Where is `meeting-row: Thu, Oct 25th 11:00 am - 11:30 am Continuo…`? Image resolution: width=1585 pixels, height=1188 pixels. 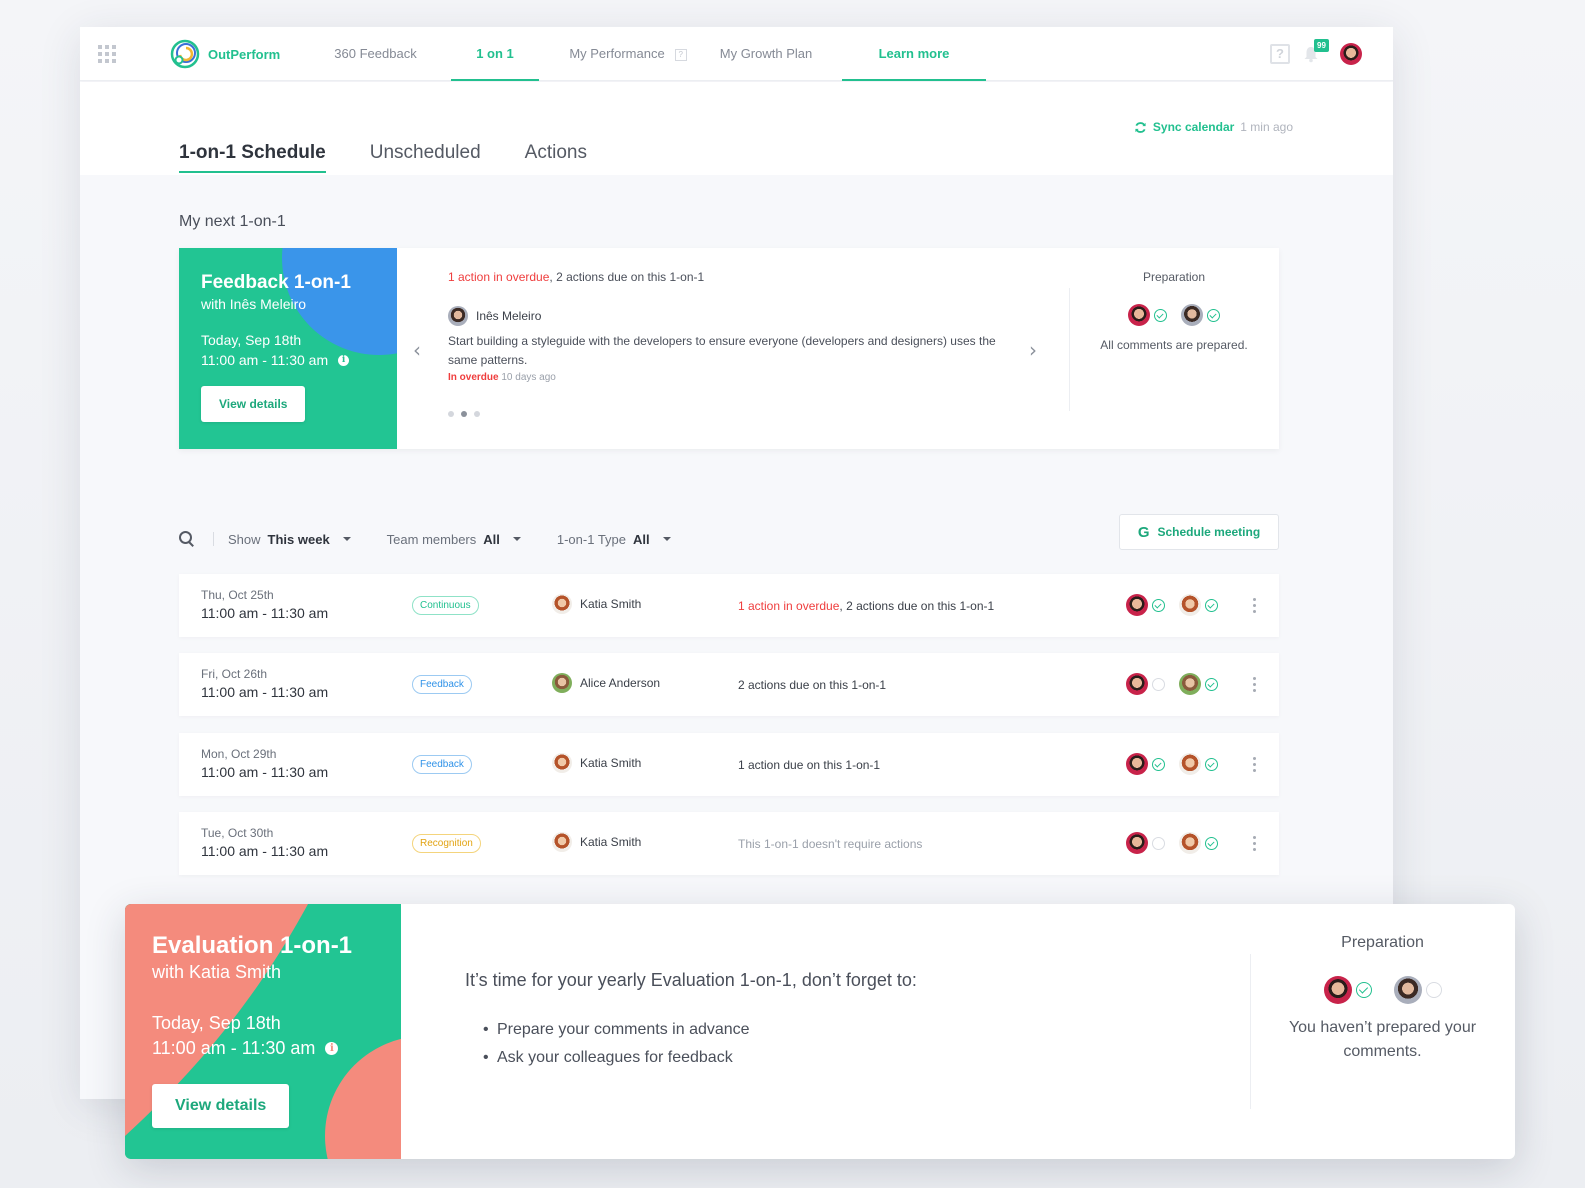
meeting-row: Thu, Oct 25th 11:00 am - 11:30 am Continuo… is located at coordinates (729, 605).